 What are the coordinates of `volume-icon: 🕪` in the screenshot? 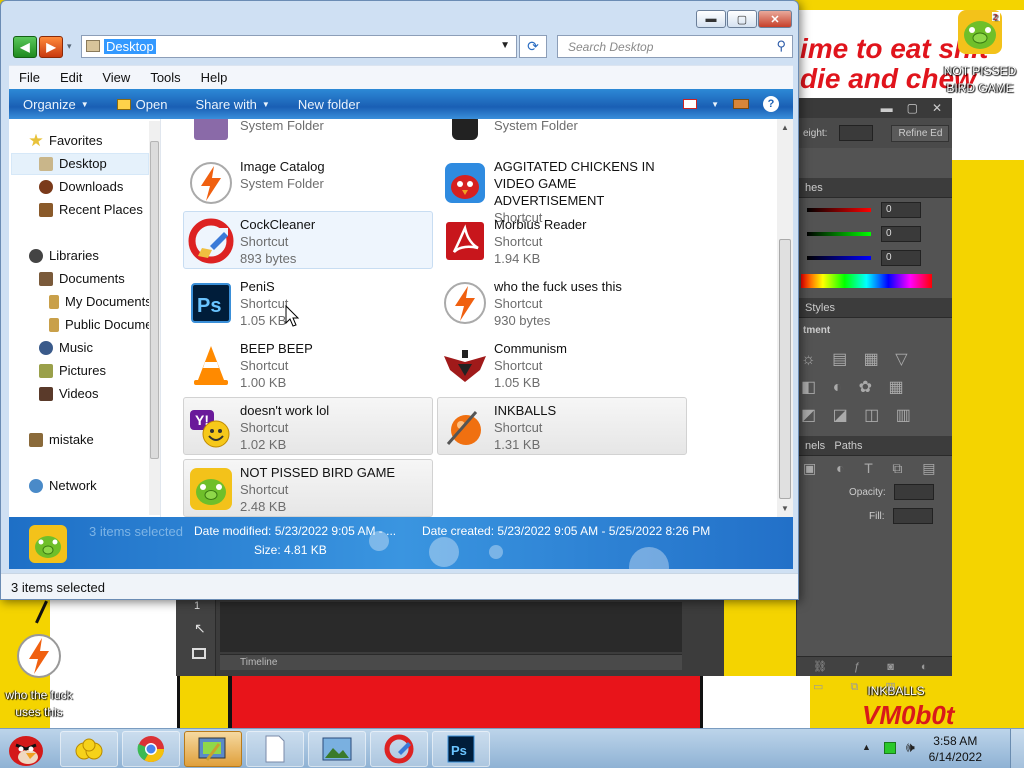 It's located at (910, 747).